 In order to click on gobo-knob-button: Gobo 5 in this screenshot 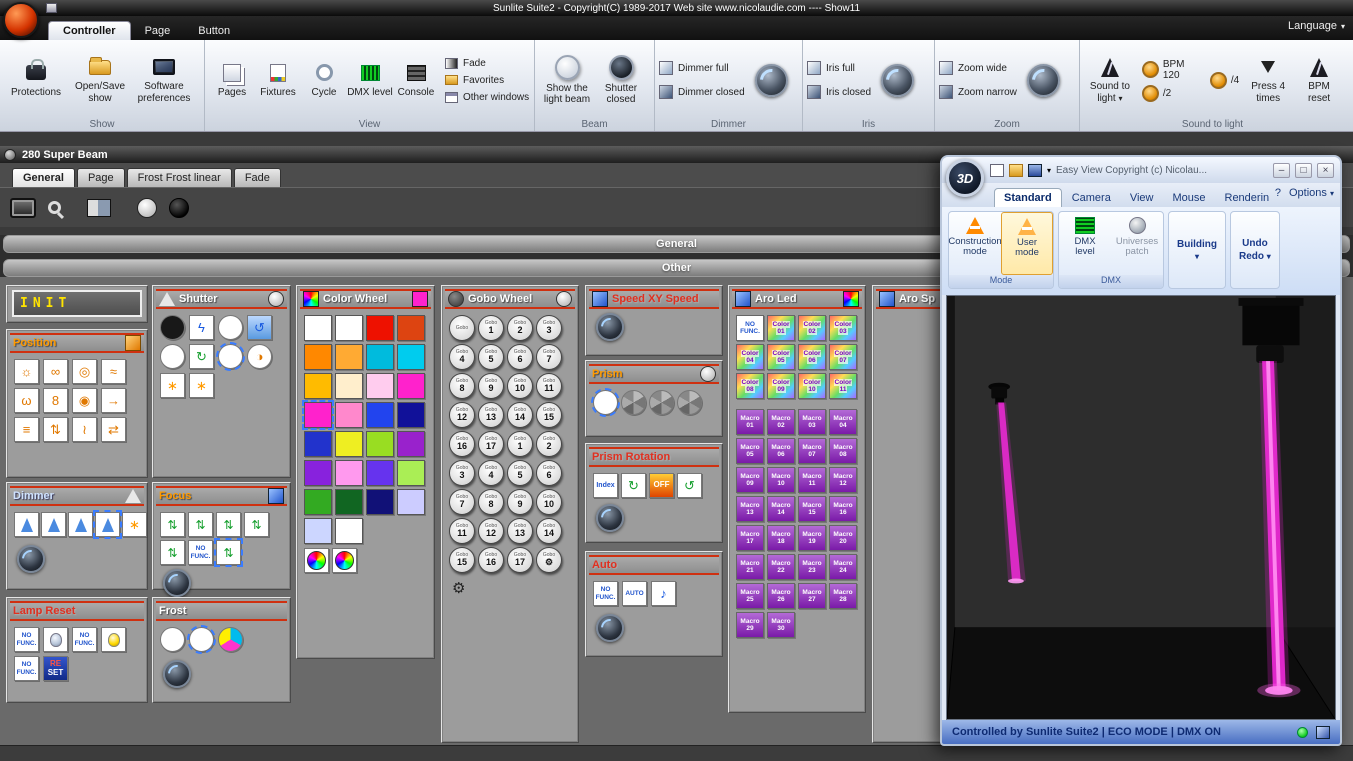, I will do `click(491, 357)`.